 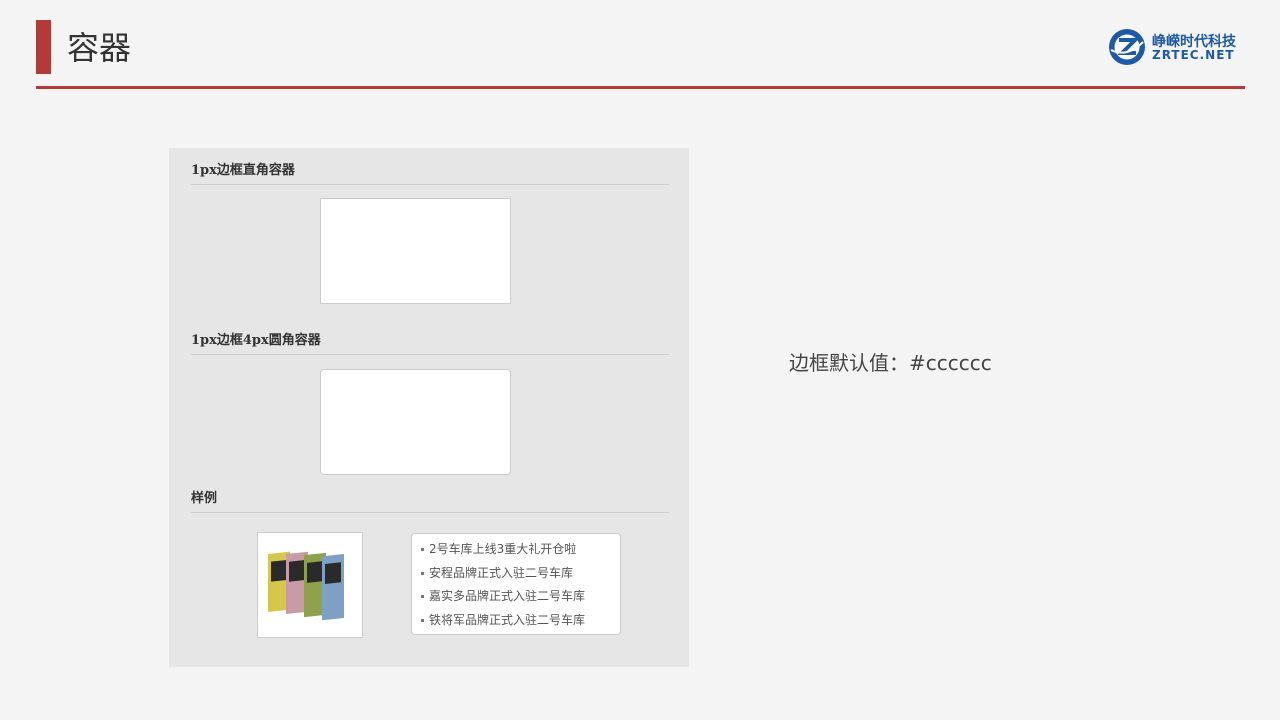 What do you see at coordinates (43, 47) in the screenshot?
I see `title-accent-bar` at bounding box center [43, 47].